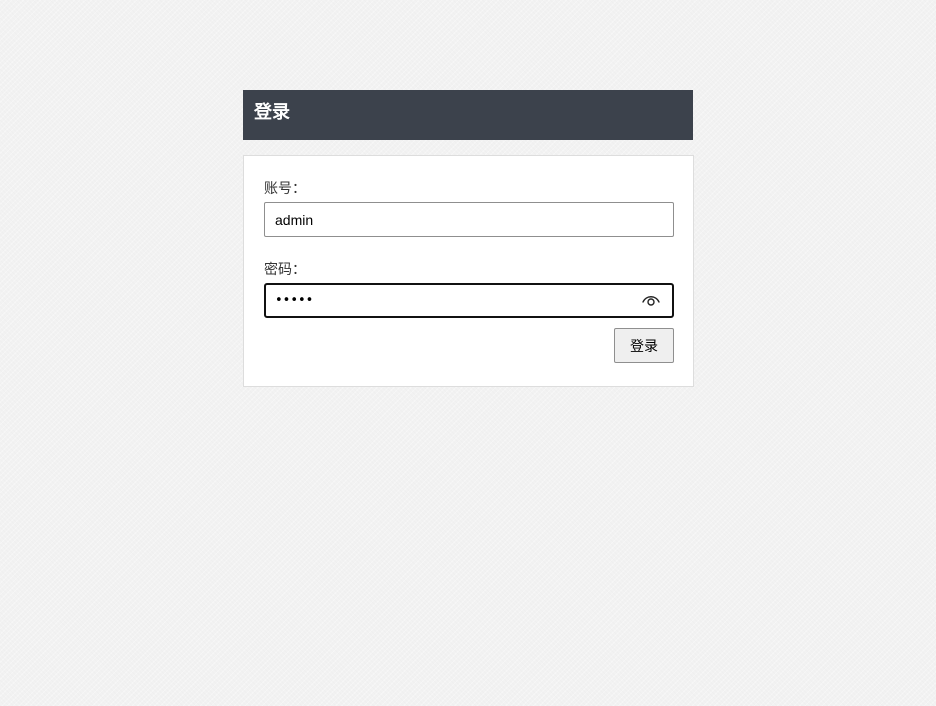  Describe the element at coordinates (644, 345) in the screenshot. I see `login-button: 登录` at that location.